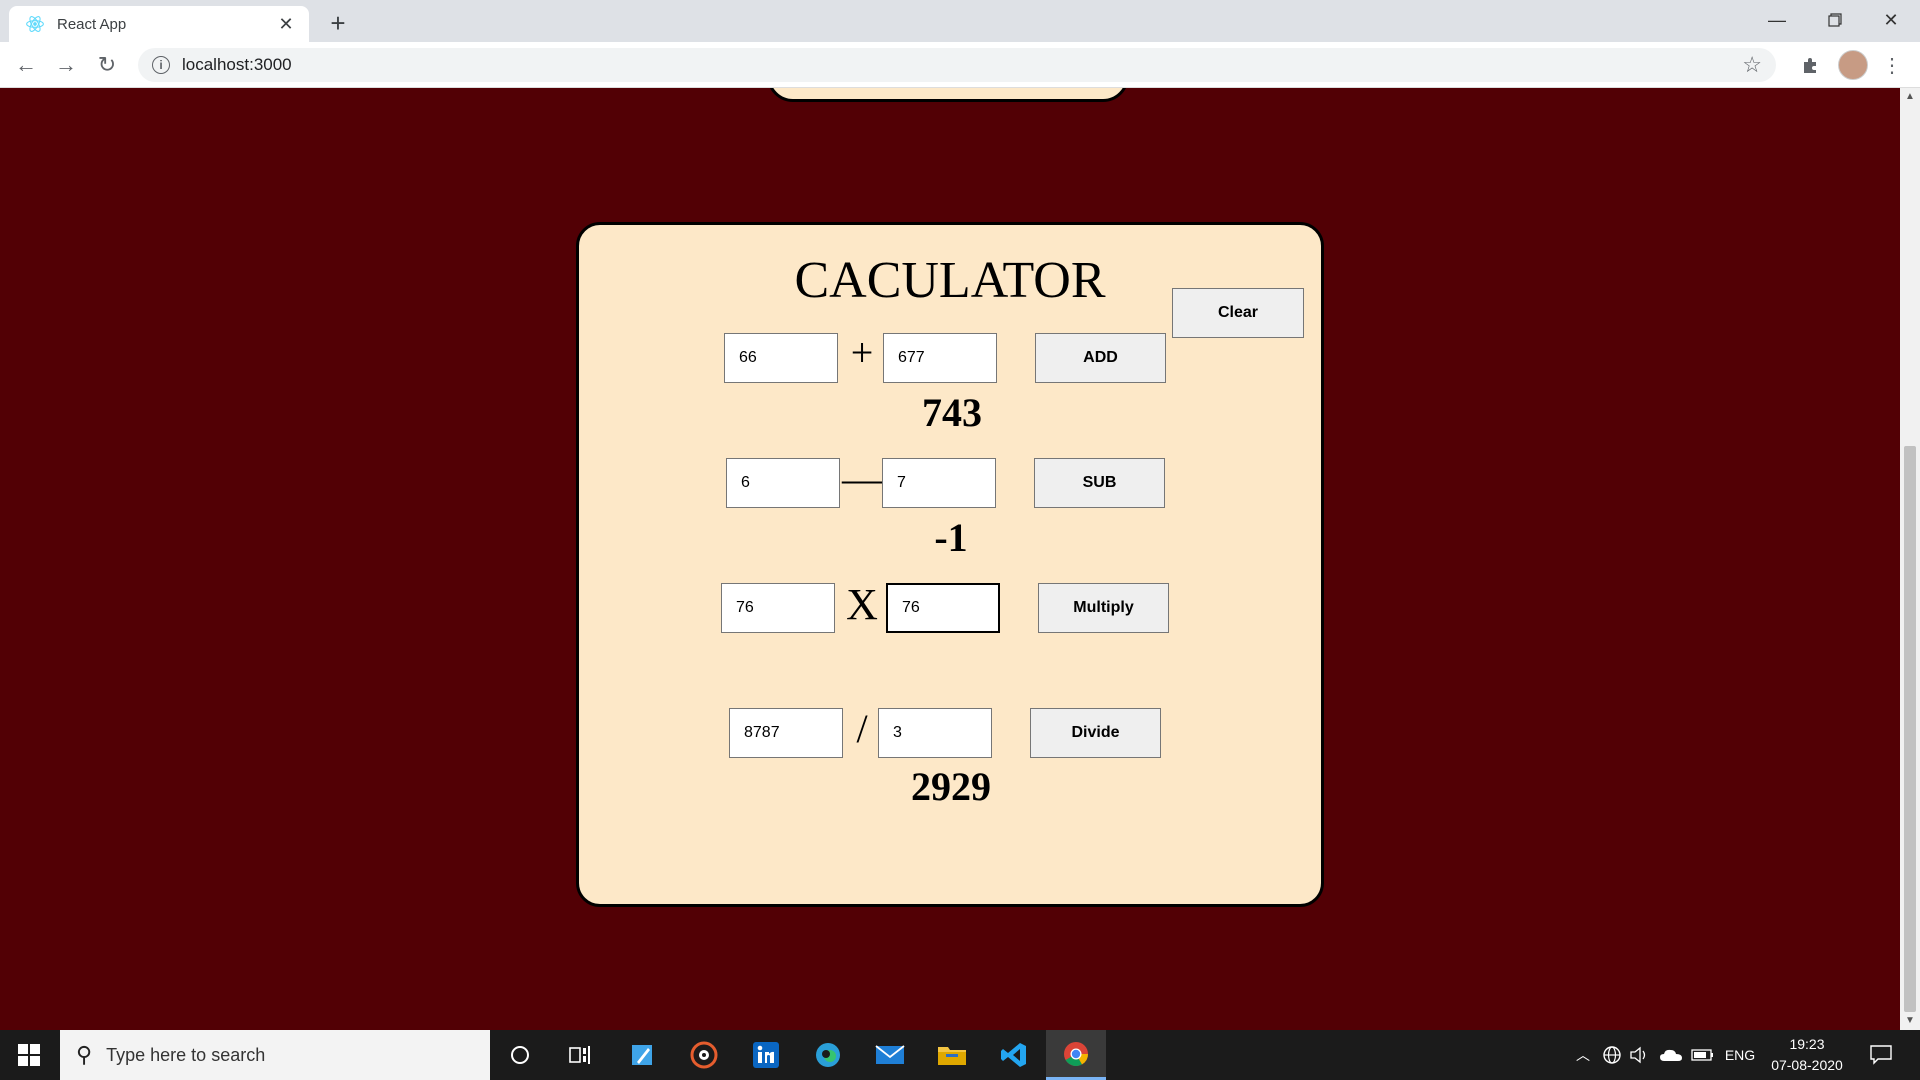 The width and height of the screenshot is (1920, 1080). Describe the element at coordinates (778, 608) in the screenshot. I see `mul-operand-a-input` at that location.